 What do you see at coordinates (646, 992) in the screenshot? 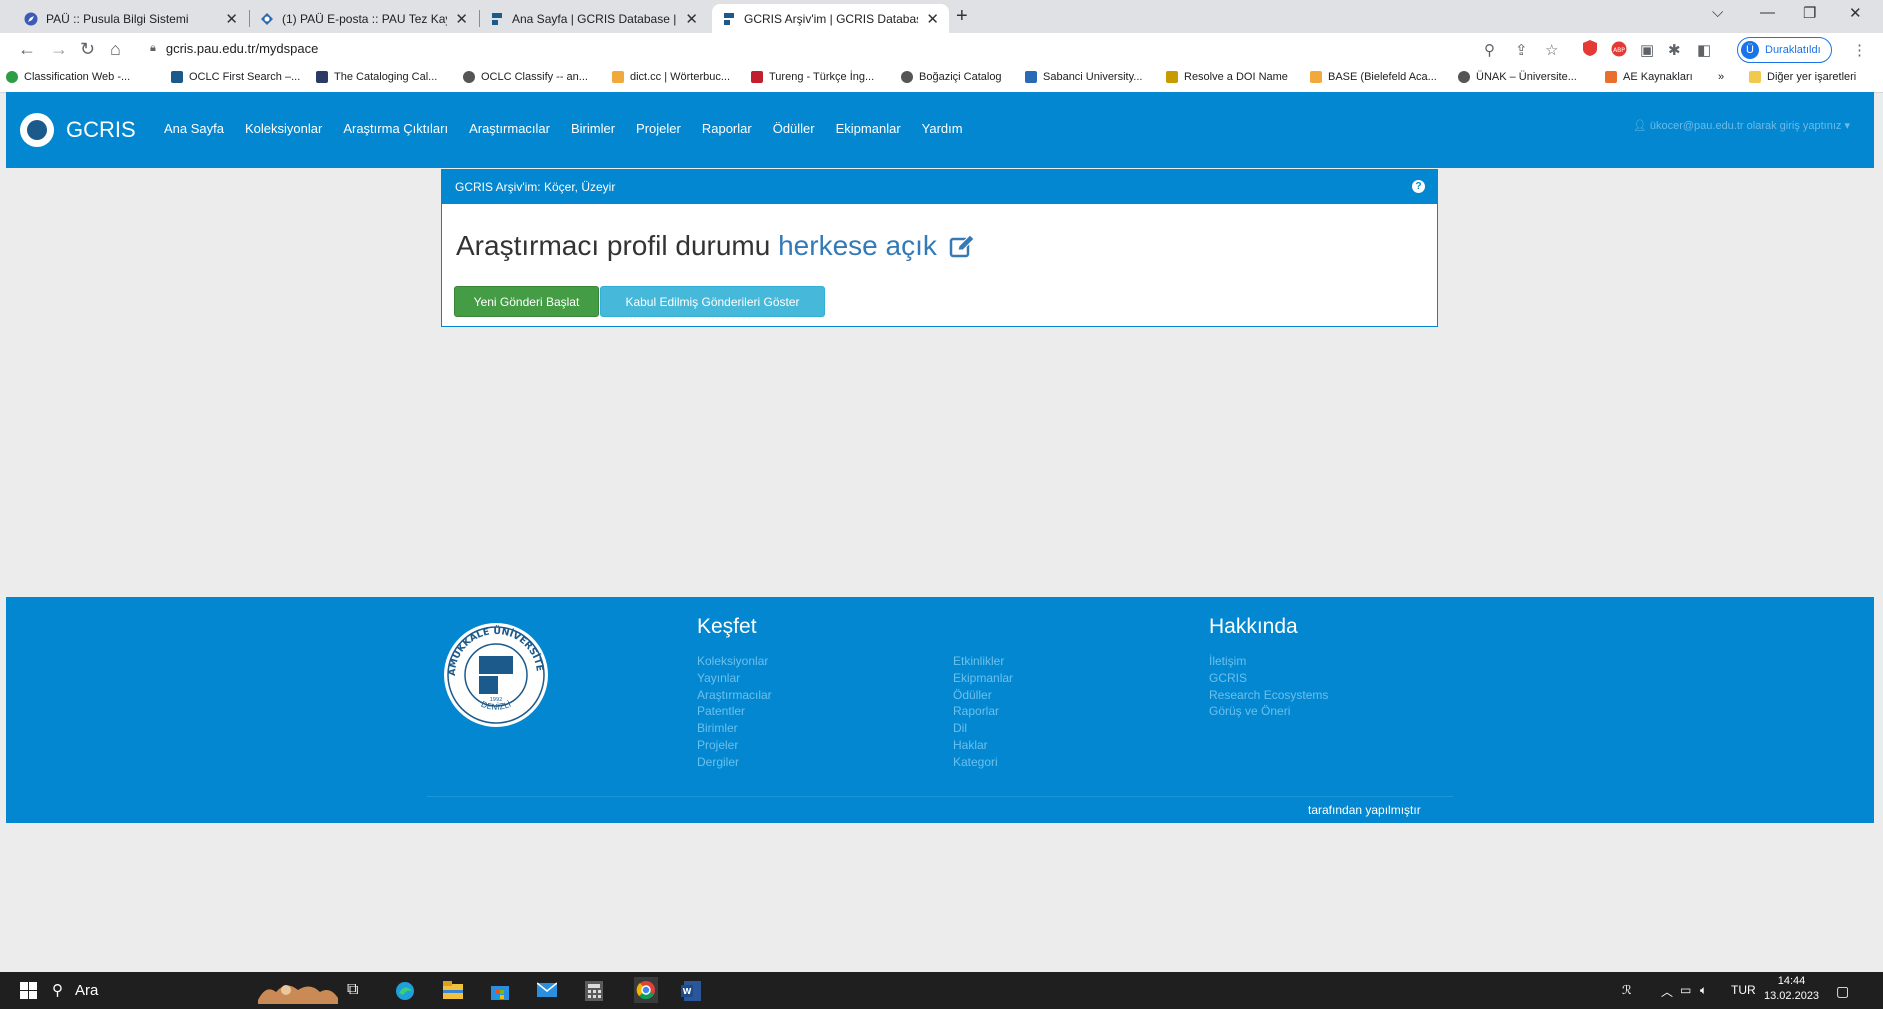
I see `chrome-icon` at bounding box center [646, 992].